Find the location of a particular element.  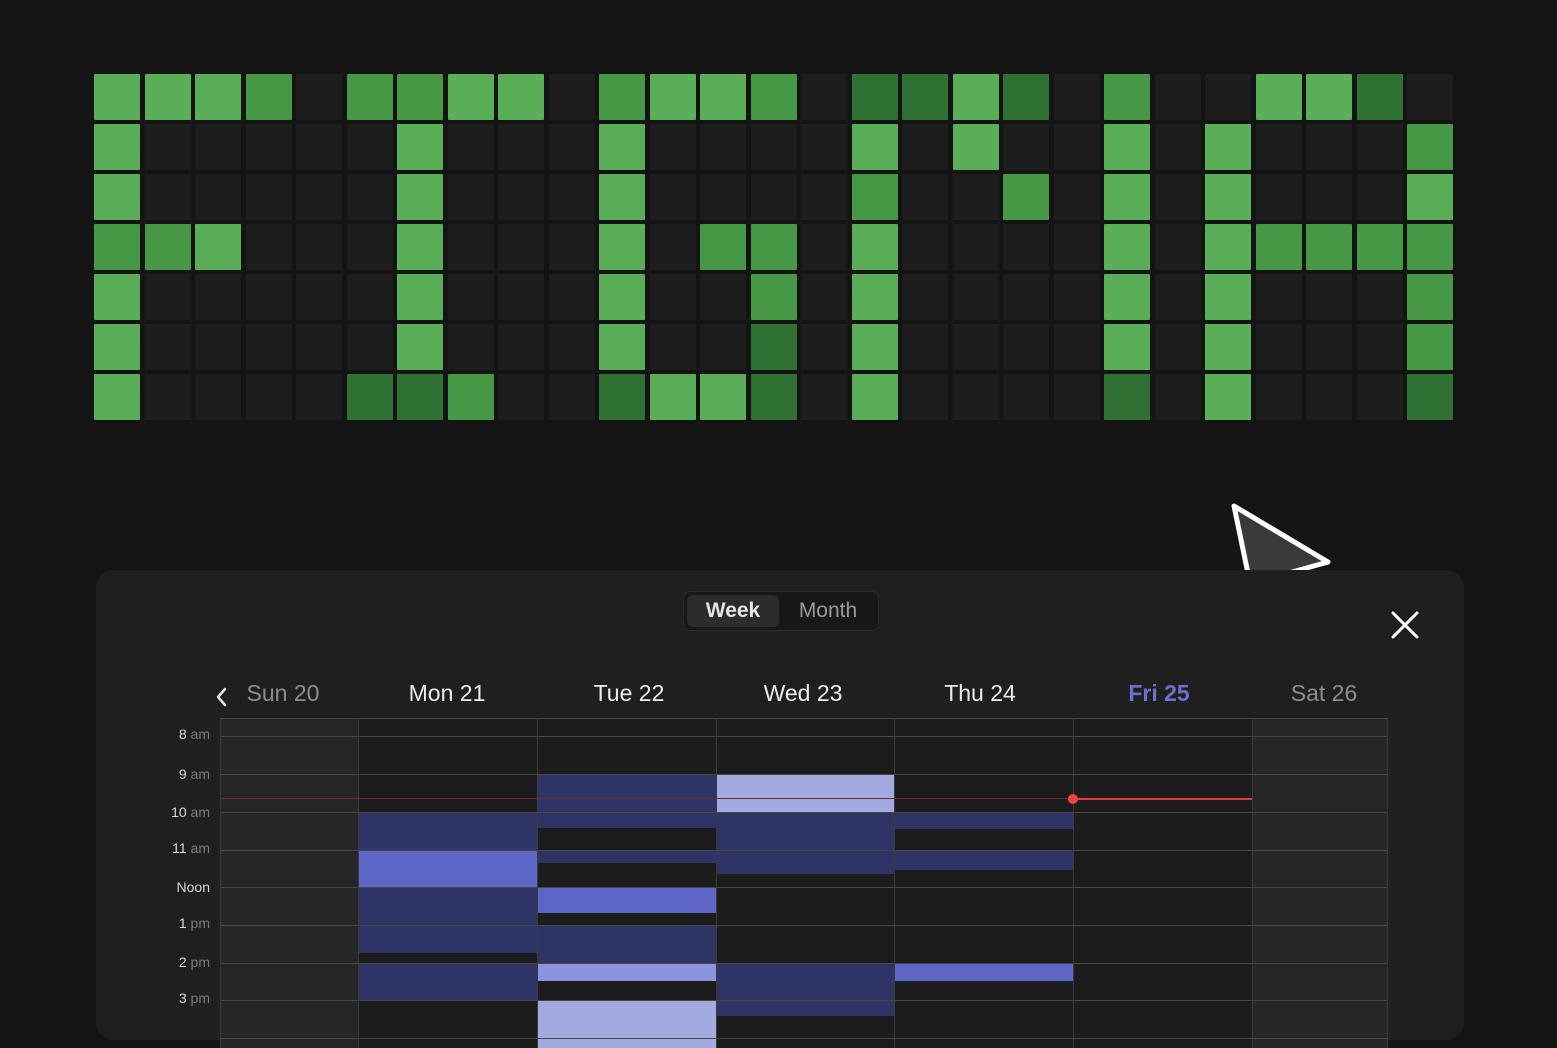

day-column-tue is located at coordinates (626, 883).